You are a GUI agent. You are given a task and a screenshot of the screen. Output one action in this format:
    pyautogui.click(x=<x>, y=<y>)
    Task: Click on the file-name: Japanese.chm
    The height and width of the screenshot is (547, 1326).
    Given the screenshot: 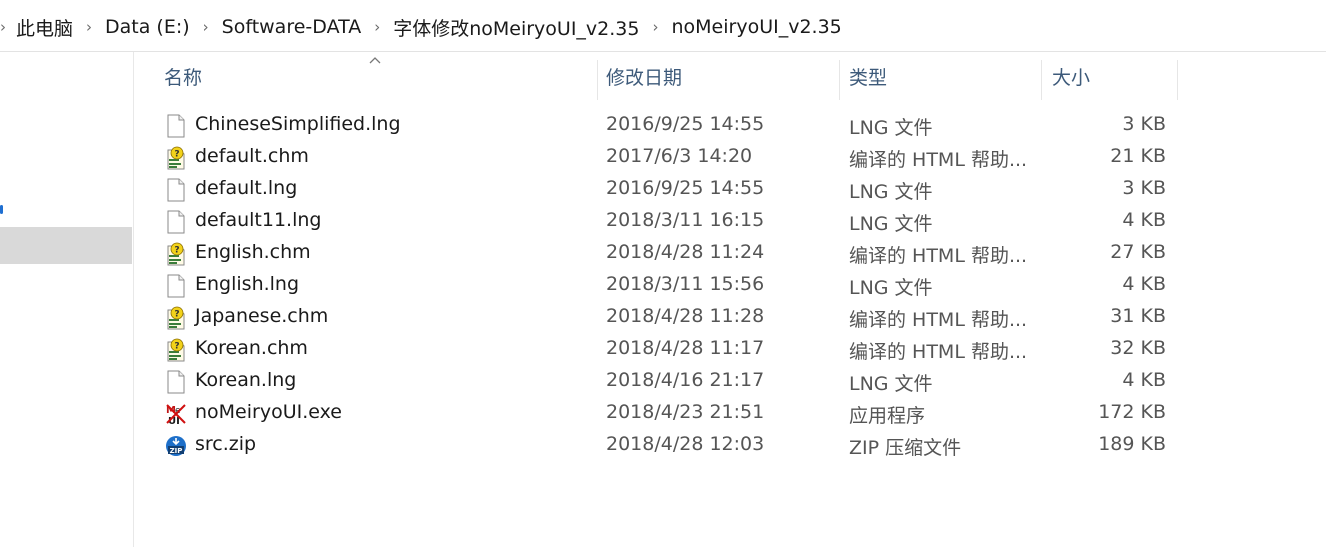 What is the action you would take?
    pyautogui.click(x=261, y=316)
    